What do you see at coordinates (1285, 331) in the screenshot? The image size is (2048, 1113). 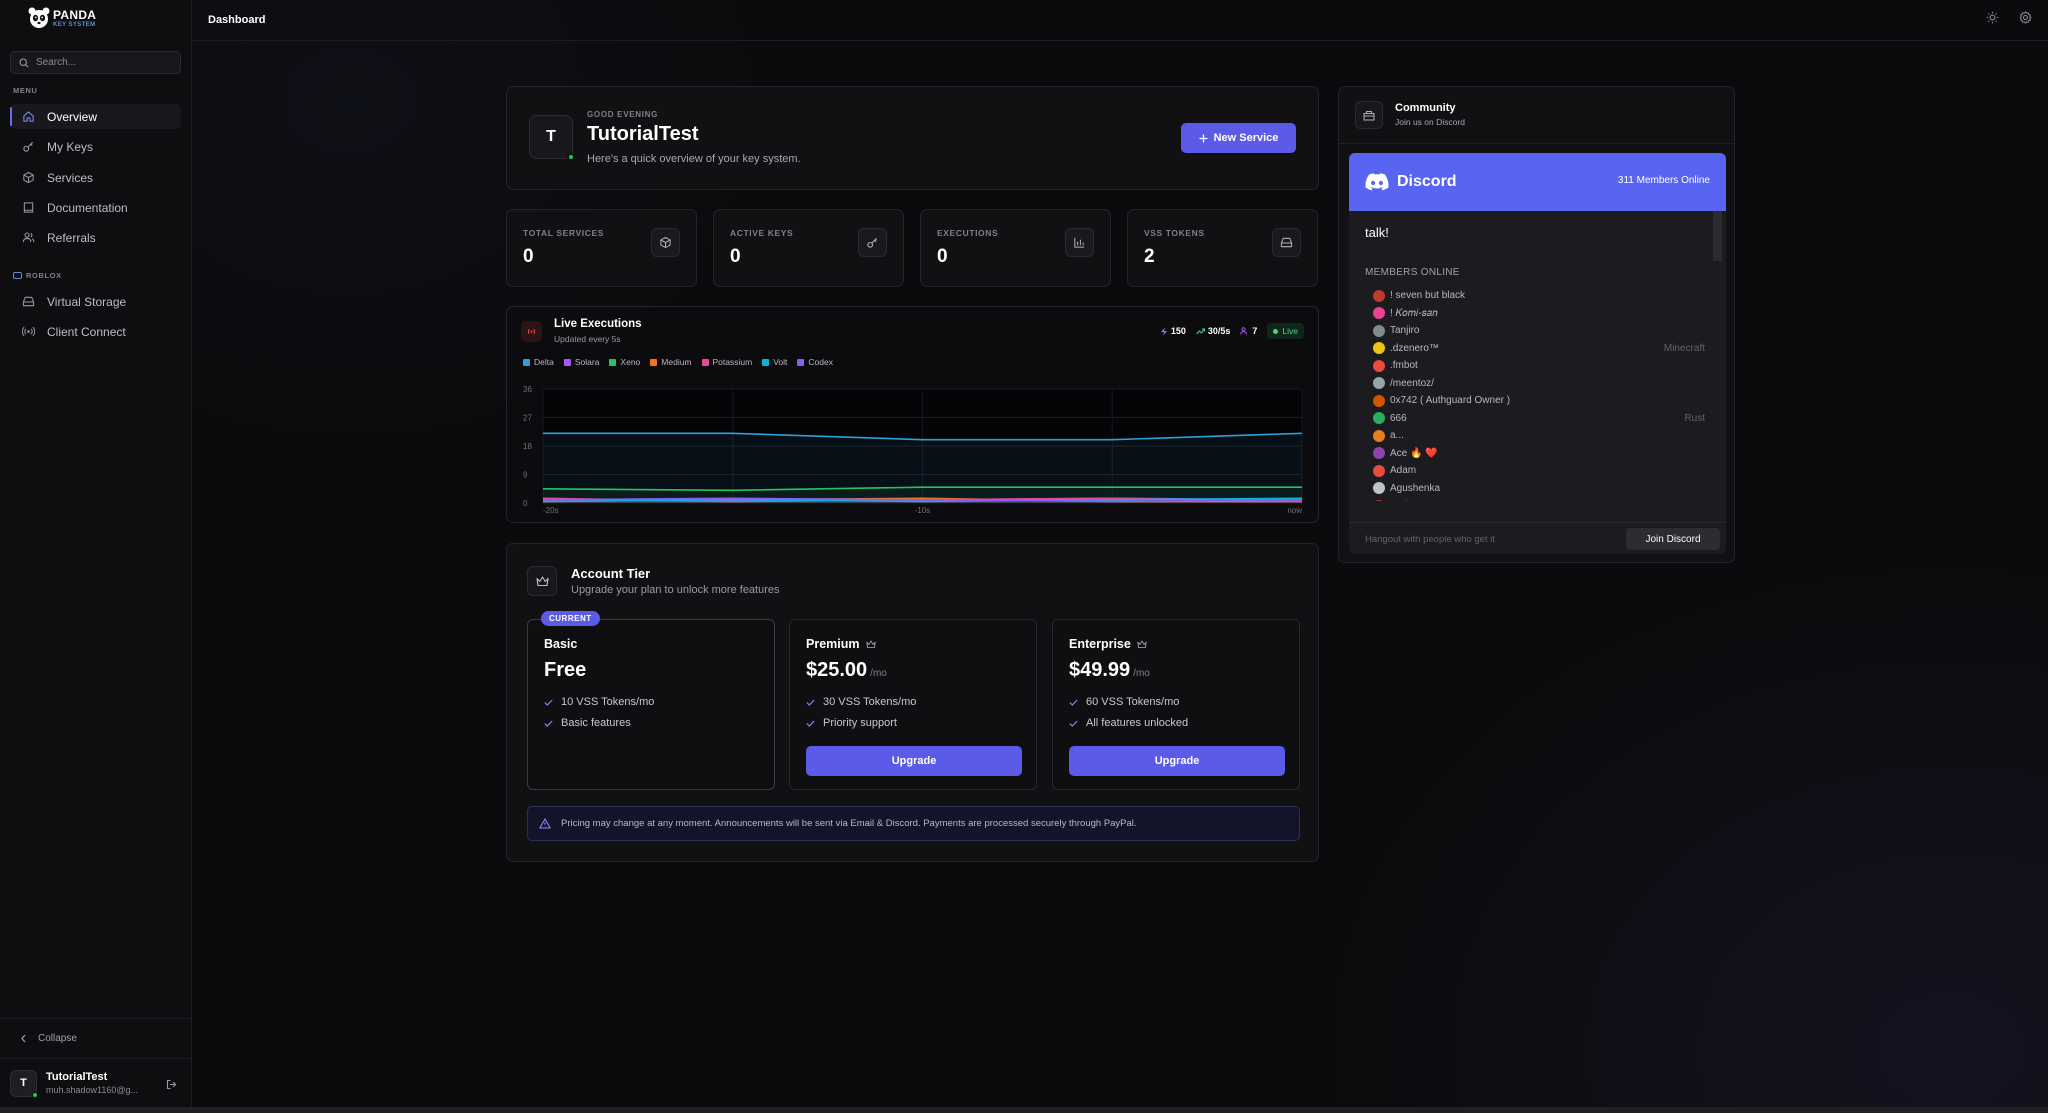 I see `live-status-badge: Live` at bounding box center [1285, 331].